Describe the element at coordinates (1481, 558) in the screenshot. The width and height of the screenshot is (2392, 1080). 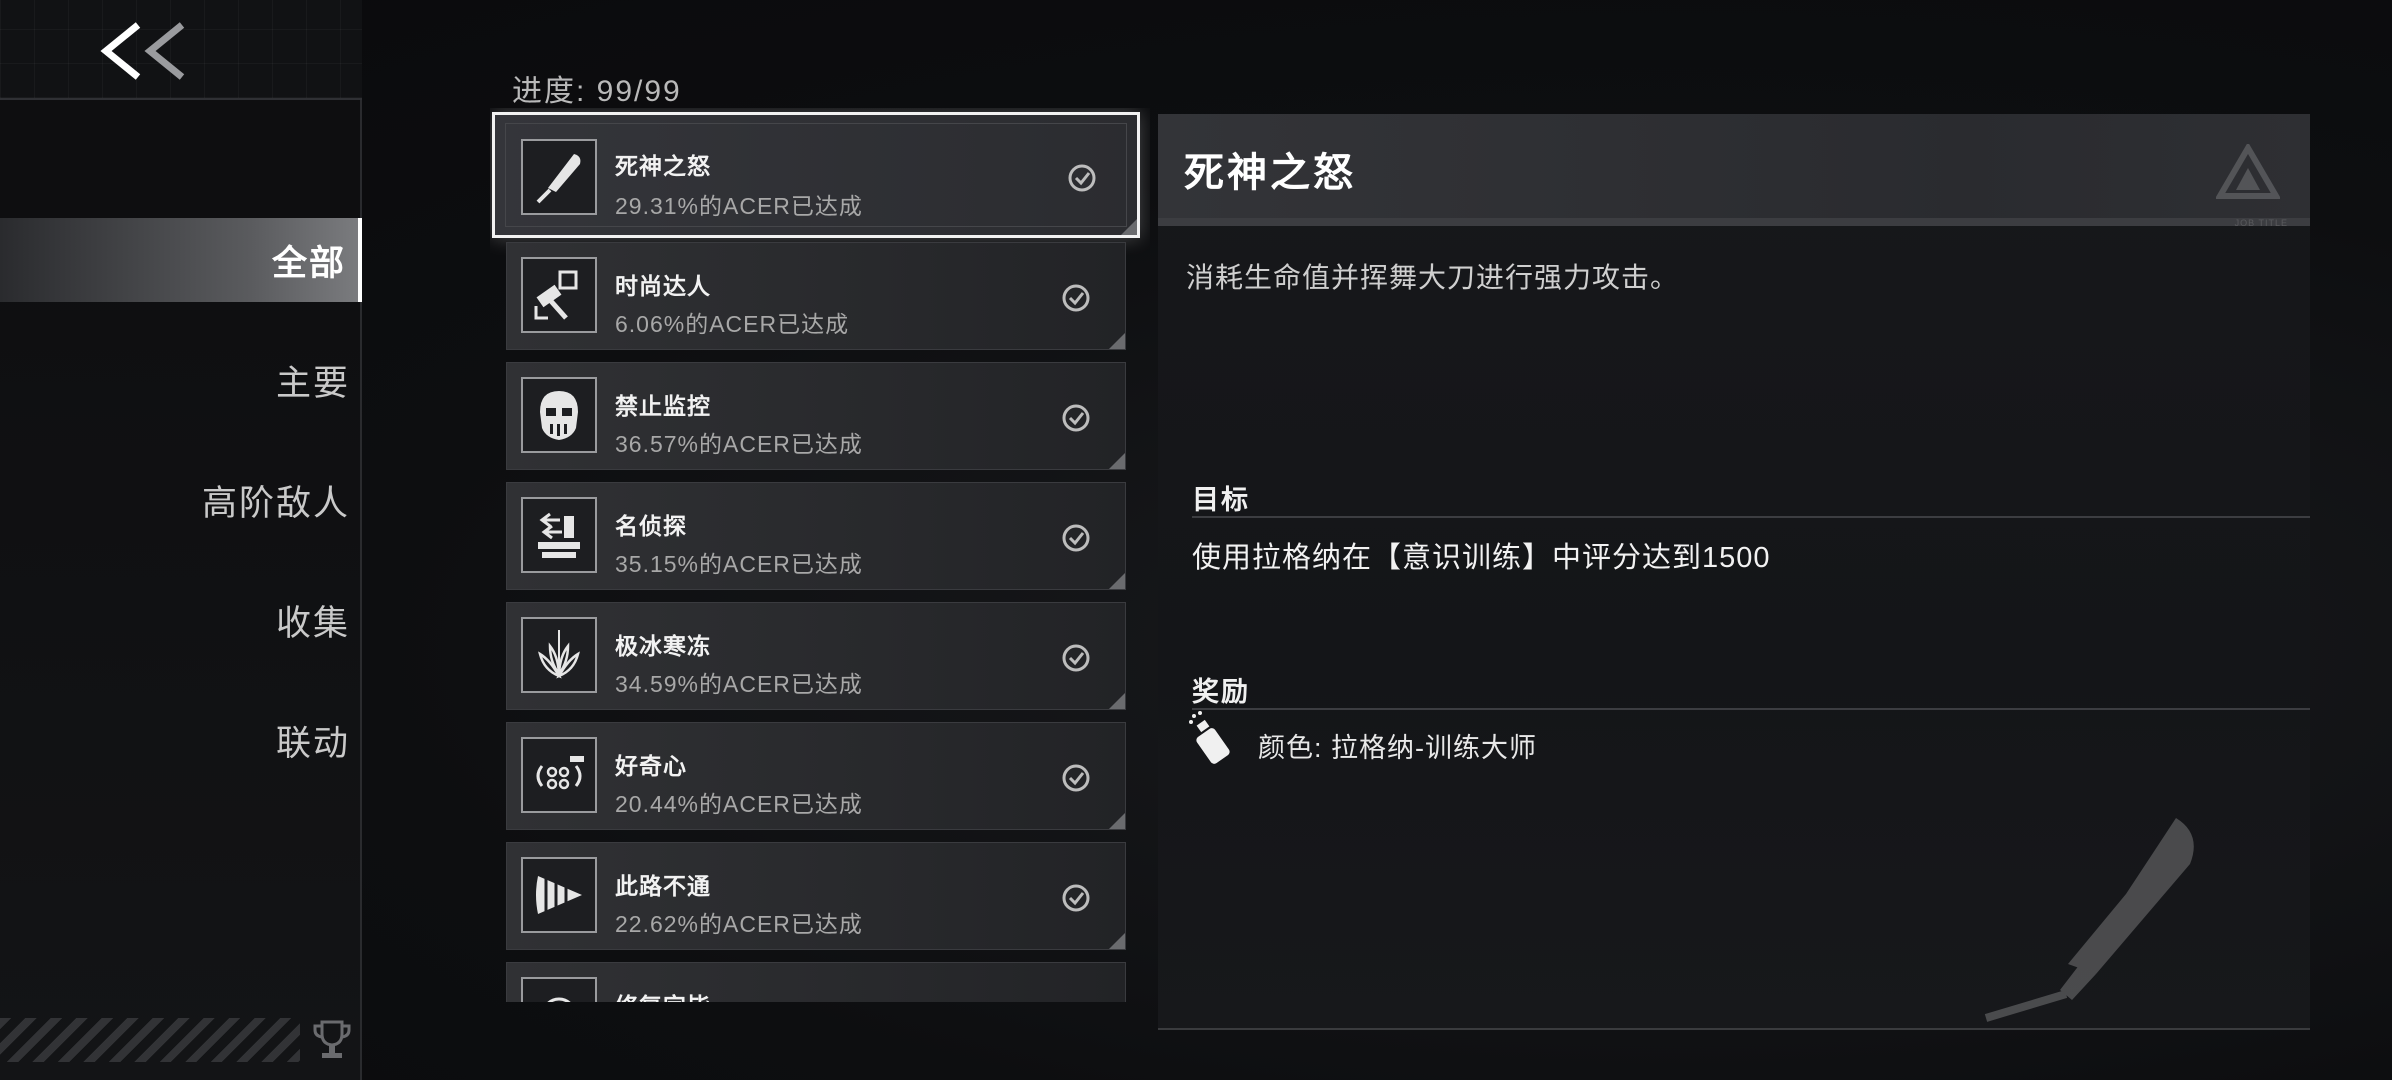
I see `objective-text: 使用拉格纳在【意识训练】中评分达到1500` at that location.